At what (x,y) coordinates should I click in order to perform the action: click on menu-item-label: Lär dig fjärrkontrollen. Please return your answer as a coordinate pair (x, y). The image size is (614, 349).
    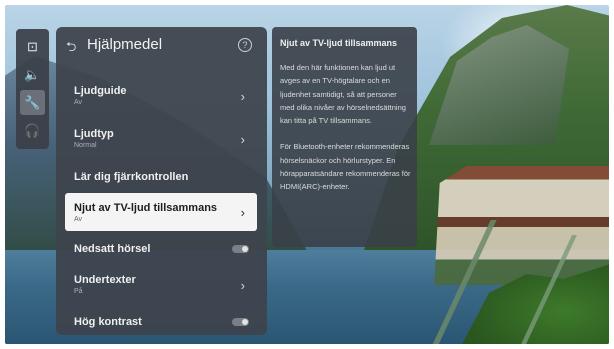
    Looking at the image, I should click on (131, 177).